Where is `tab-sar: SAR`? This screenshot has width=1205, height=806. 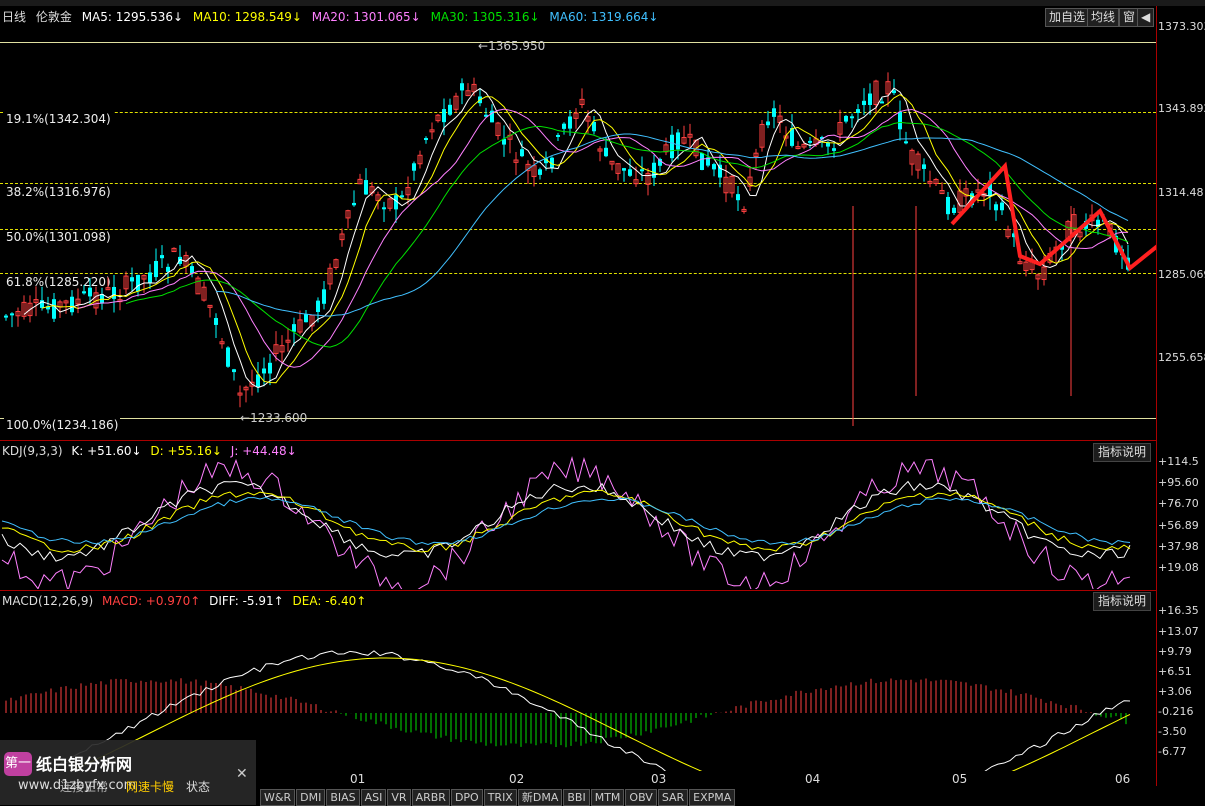
tab-sar: SAR is located at coordinates (673, 797).